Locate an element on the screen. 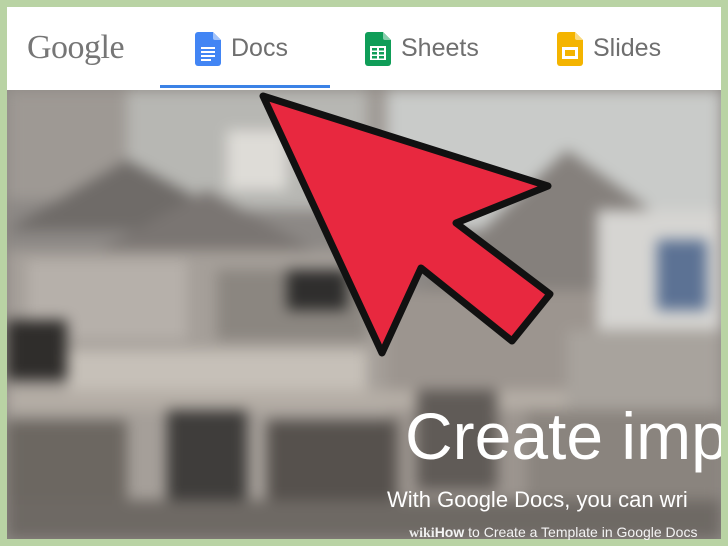  wikihow-logo-text: wiki is located at coordinates (422, 533).